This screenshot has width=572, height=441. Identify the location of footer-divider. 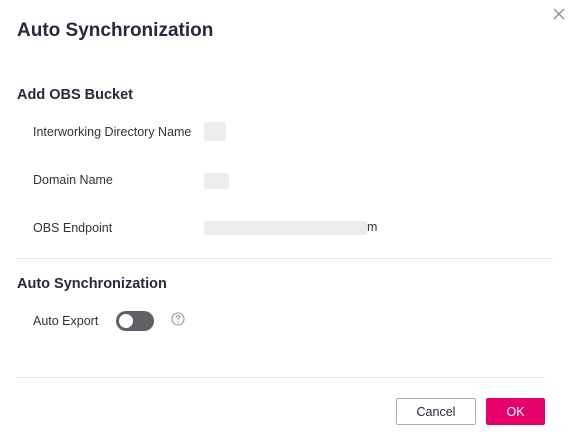
(281, 377).